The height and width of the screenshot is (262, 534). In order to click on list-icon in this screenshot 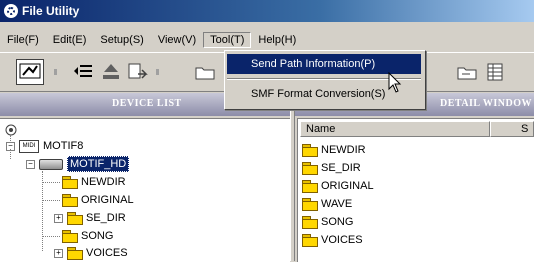, I will do `click(83, 72)`.